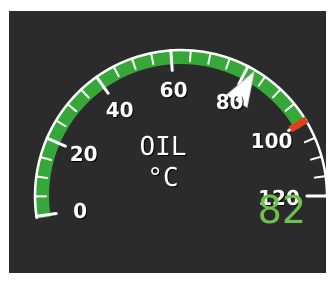 The height and width of the screenshot is (282, 335). What do you see at coordinates (80, 210) in the screenshot?
I see `tick-label-0: 0` at bounding box center [80, 210].